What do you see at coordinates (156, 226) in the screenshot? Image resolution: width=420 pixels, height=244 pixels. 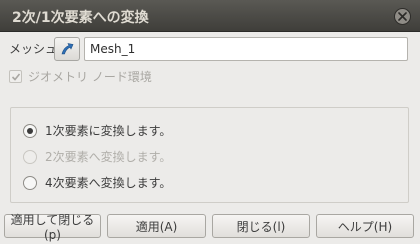 I see `apply-button: 適用(A)` at bounding box center [156, 226].